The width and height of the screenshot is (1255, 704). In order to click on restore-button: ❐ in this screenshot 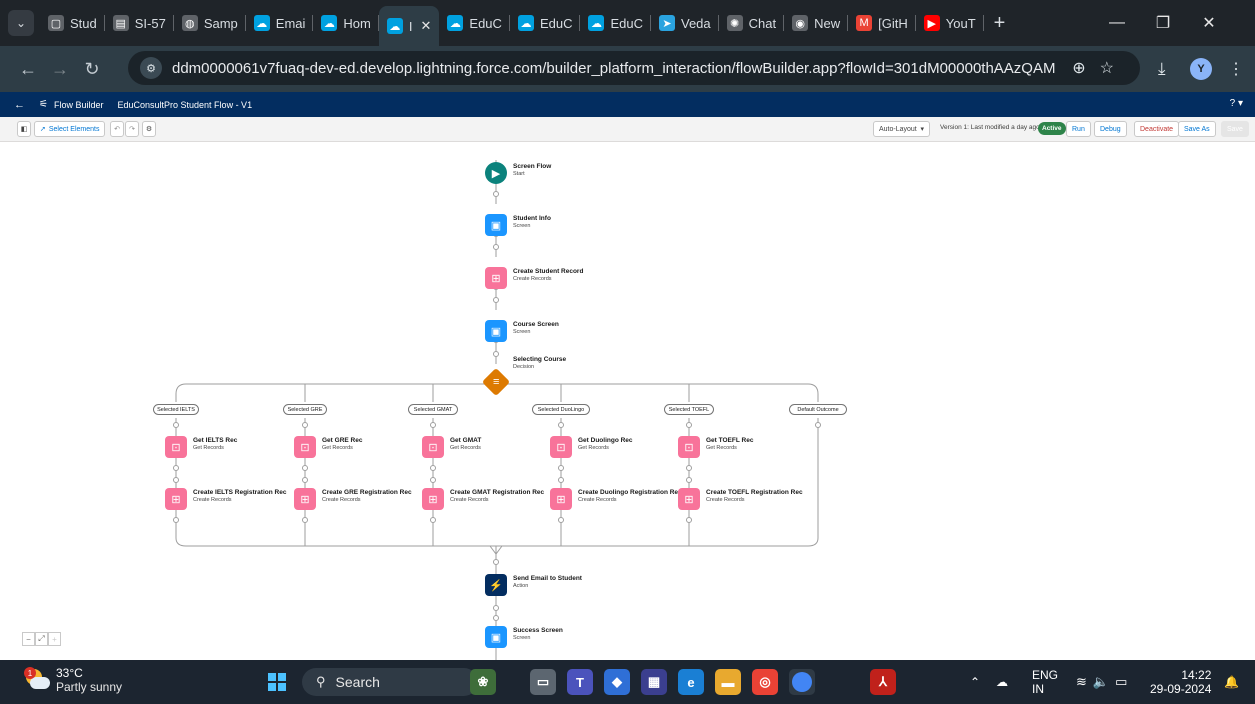, I will do `click(1163, 23)`.